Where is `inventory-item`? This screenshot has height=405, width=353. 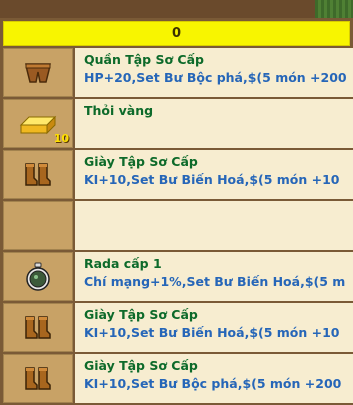
inventory-item is located at coordinates (178, 225).